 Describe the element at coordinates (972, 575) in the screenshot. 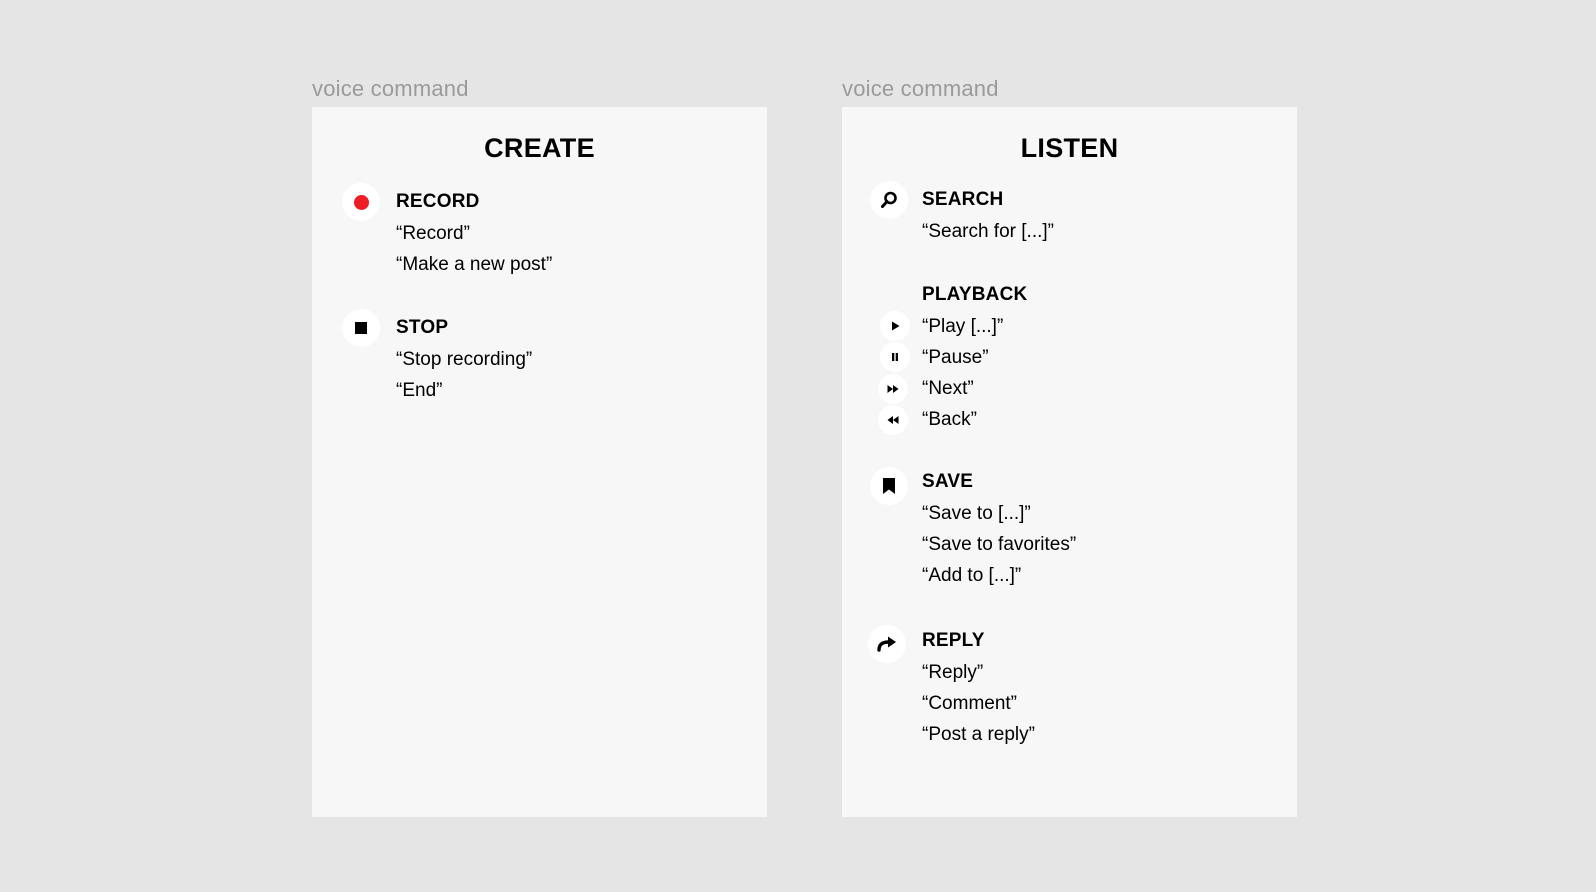

I see `save-phrase: “Add to [...]”` at that location.